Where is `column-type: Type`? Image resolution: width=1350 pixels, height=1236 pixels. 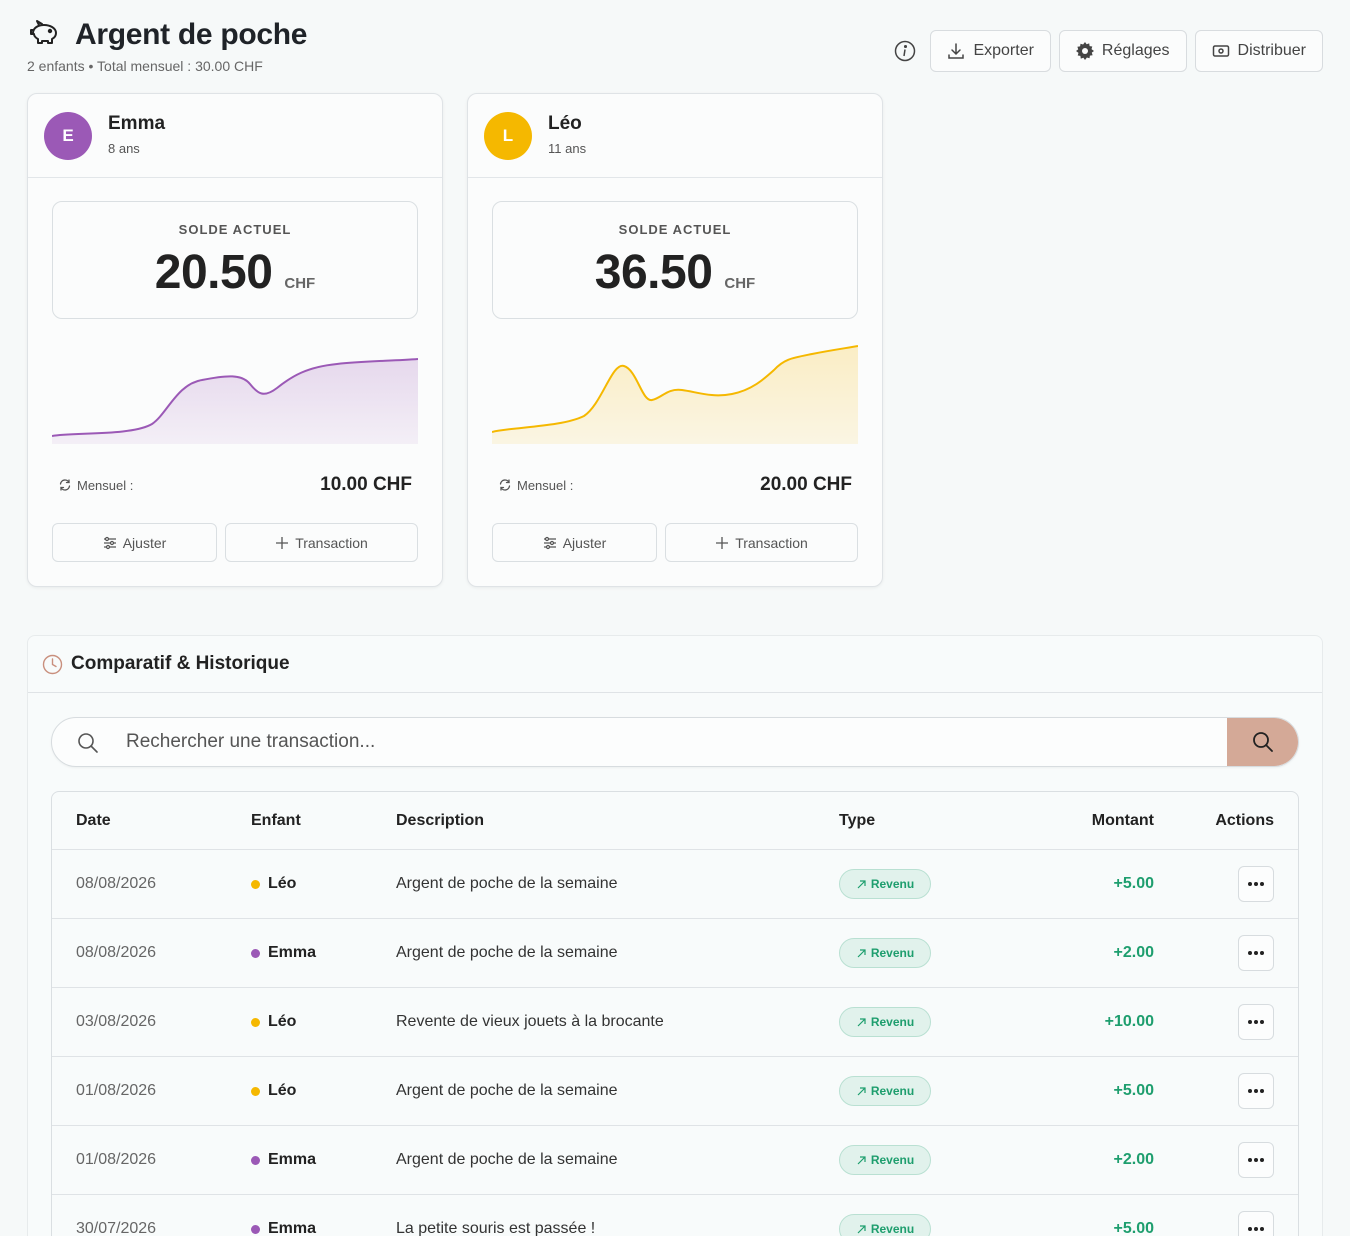
column-type: Type is located at coordinates (857, 821).